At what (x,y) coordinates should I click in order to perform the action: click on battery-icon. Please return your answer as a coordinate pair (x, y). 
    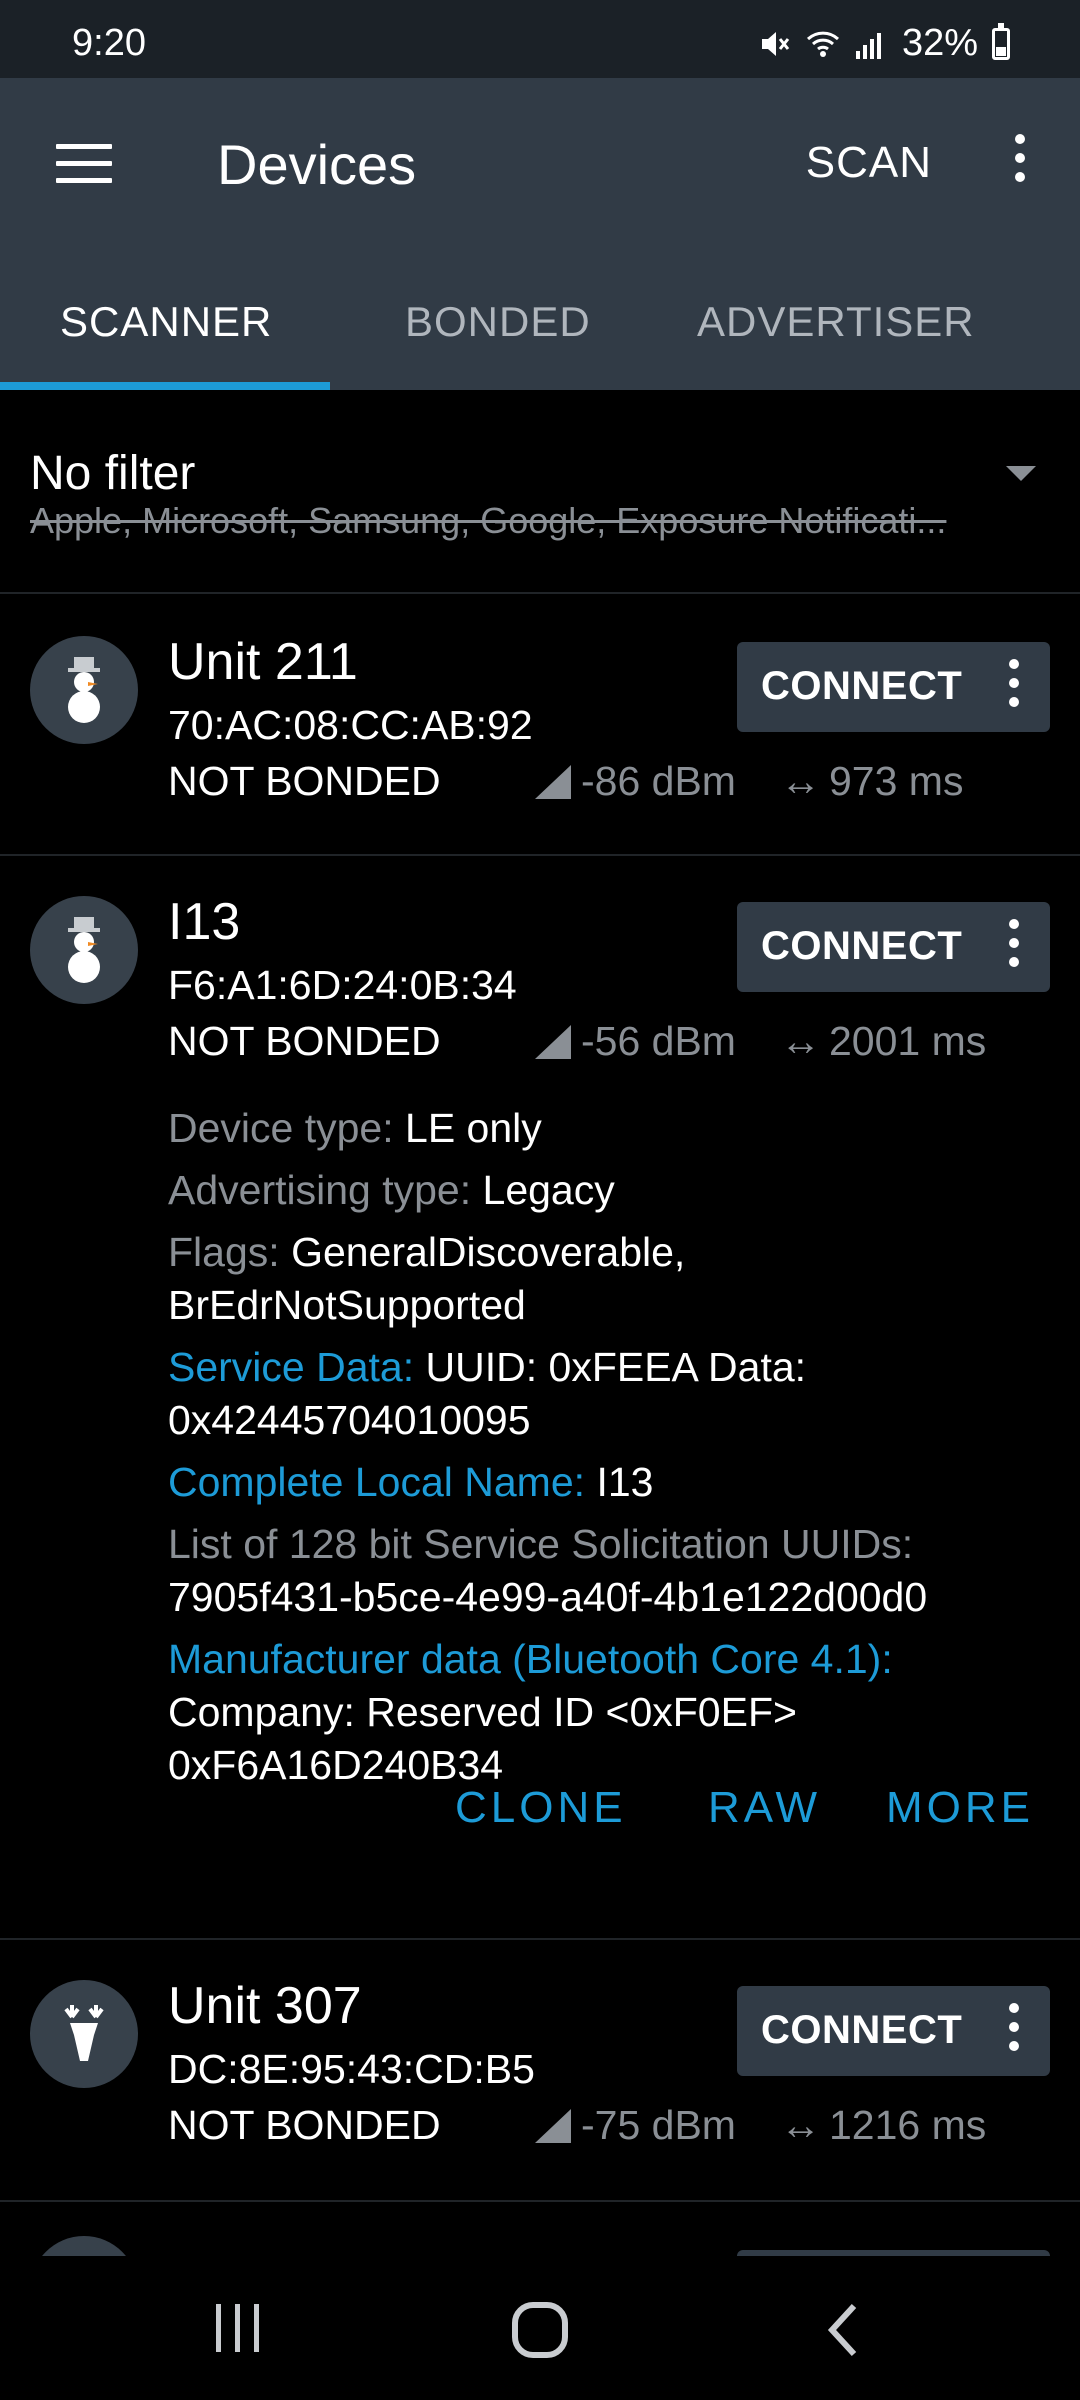
    Looking at the image, I should click on (1001, 41).